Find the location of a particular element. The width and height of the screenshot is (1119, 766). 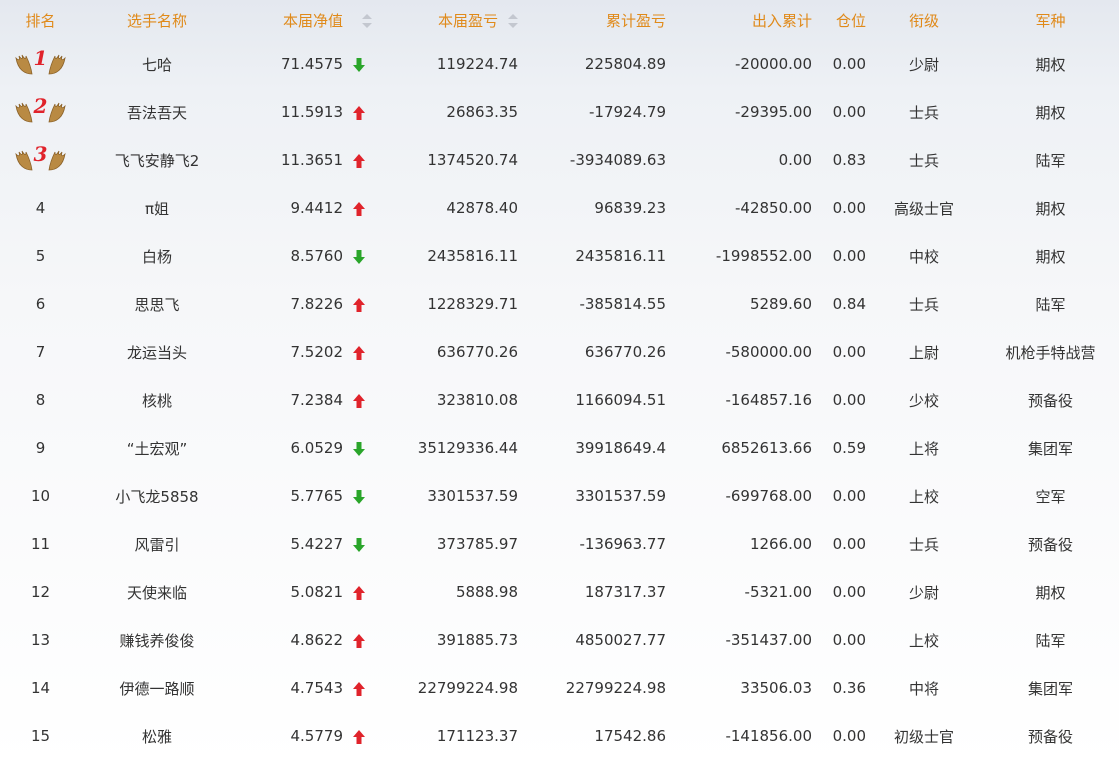

rank-cell: 2 is located at coordinates (40, 110).